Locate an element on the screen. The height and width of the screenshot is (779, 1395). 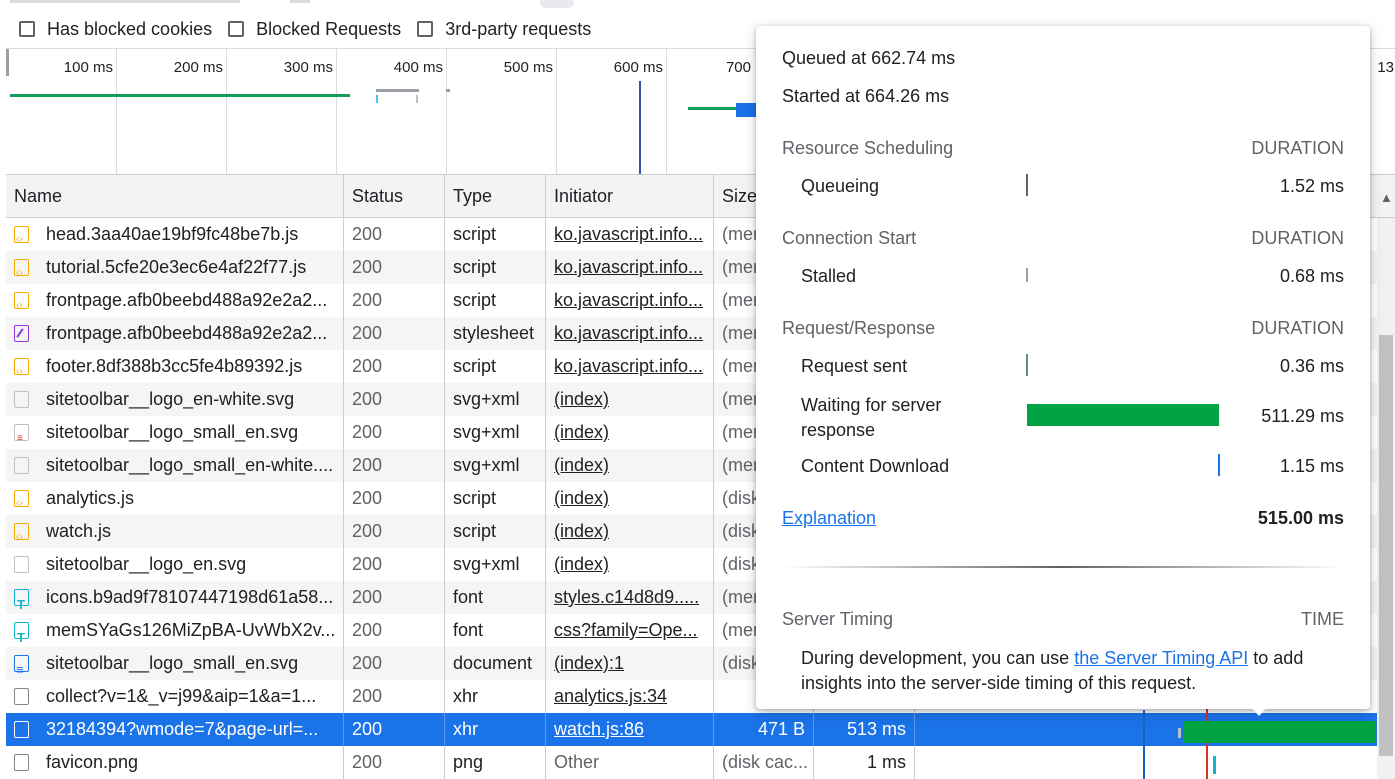
cell-type: xhr is located at coordinates (495, 696).